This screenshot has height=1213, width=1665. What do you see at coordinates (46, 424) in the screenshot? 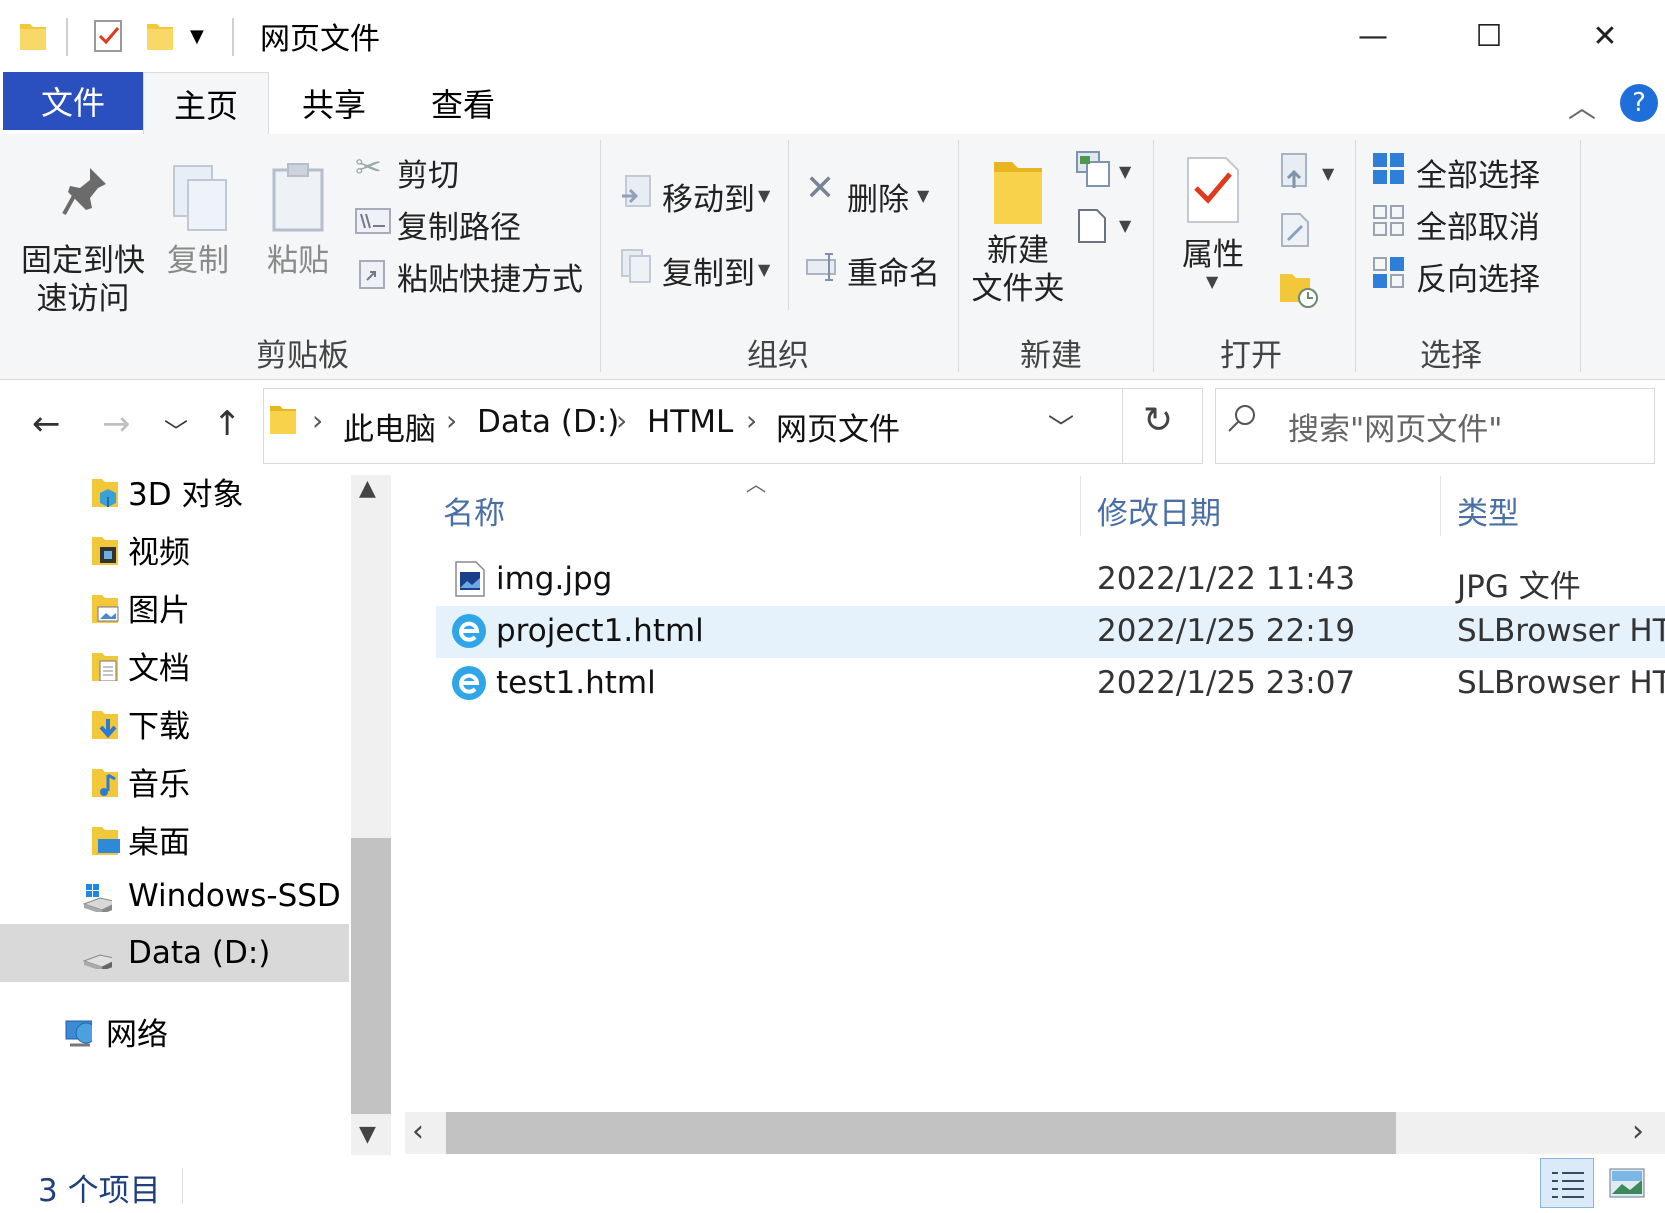
I see `back-button: ←` at bounding box center [46, 424].